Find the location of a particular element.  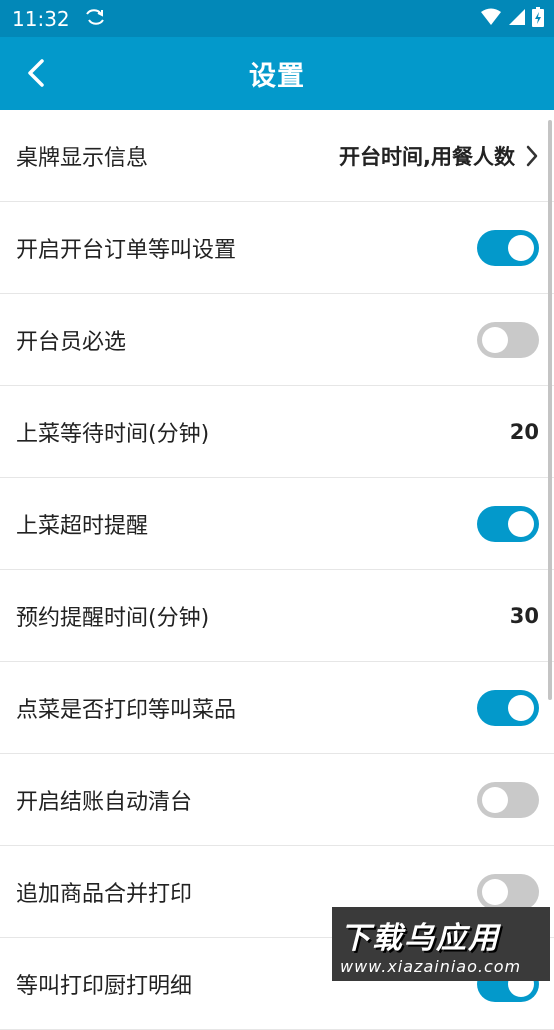

setting-value: 开台时间,用餐人数 is located at coordinates (427, 156).